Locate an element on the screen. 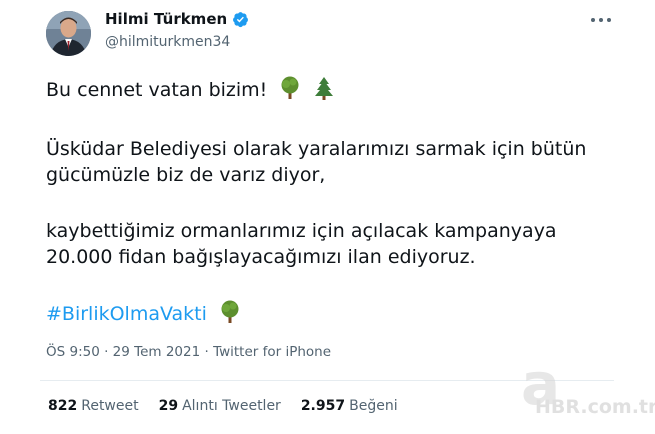  tweet-hashtag-line: #BirlikOlmaVakti is located at coordinates (331, 315).